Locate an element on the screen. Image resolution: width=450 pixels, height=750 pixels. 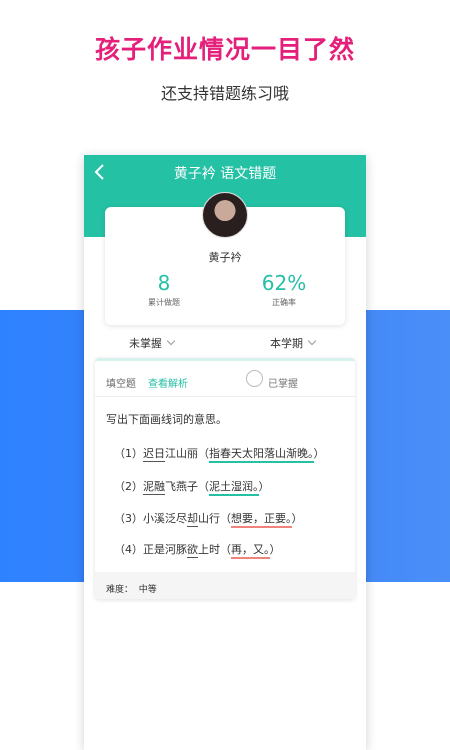
total-questions-label: 累计做题 is located at coordinates (164, 302).